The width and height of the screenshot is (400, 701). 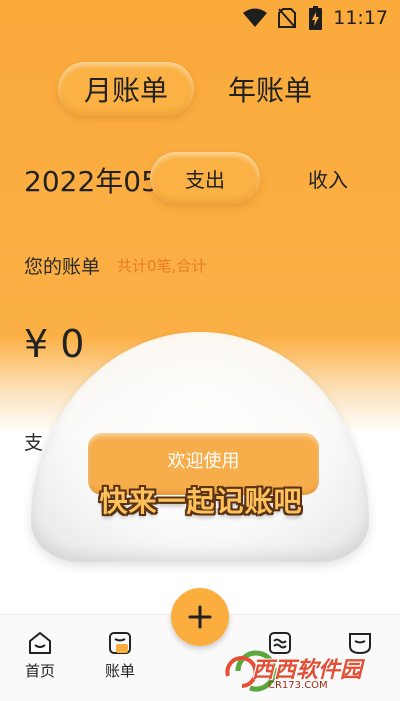 I want to click on date-selector: 2022年05, so click(x=89, y=180).